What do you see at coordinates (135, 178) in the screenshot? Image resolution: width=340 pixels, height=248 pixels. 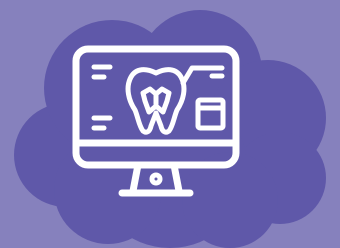 I see `monitor-stand-left` at bounding box center [135, 178].